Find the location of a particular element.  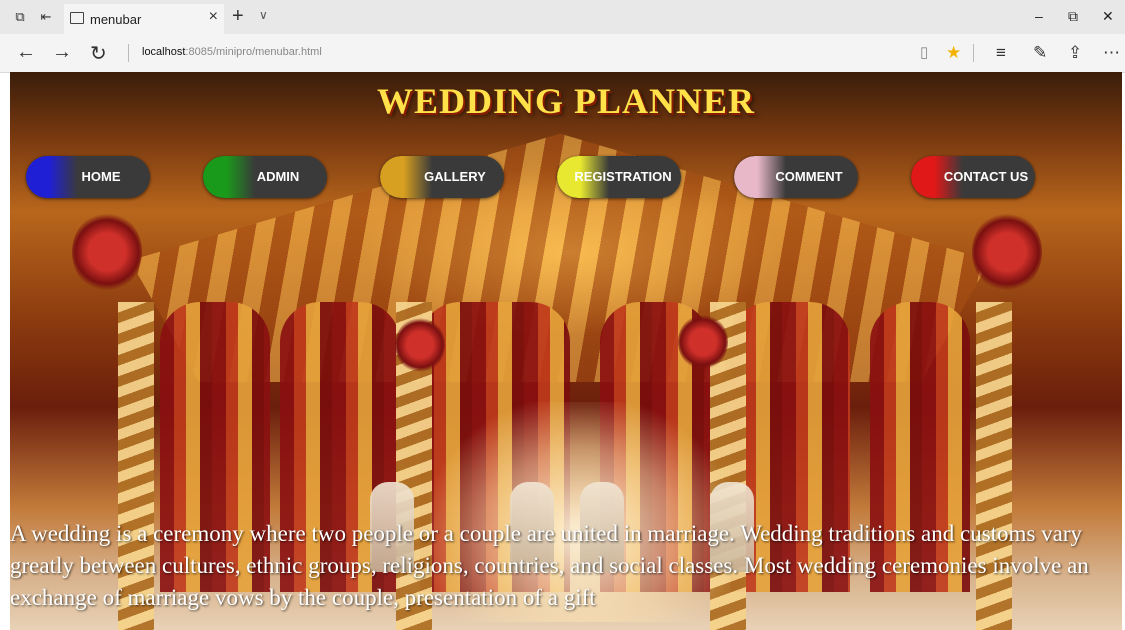

menu-label: GALLERY is located at coordinates (455, 176).